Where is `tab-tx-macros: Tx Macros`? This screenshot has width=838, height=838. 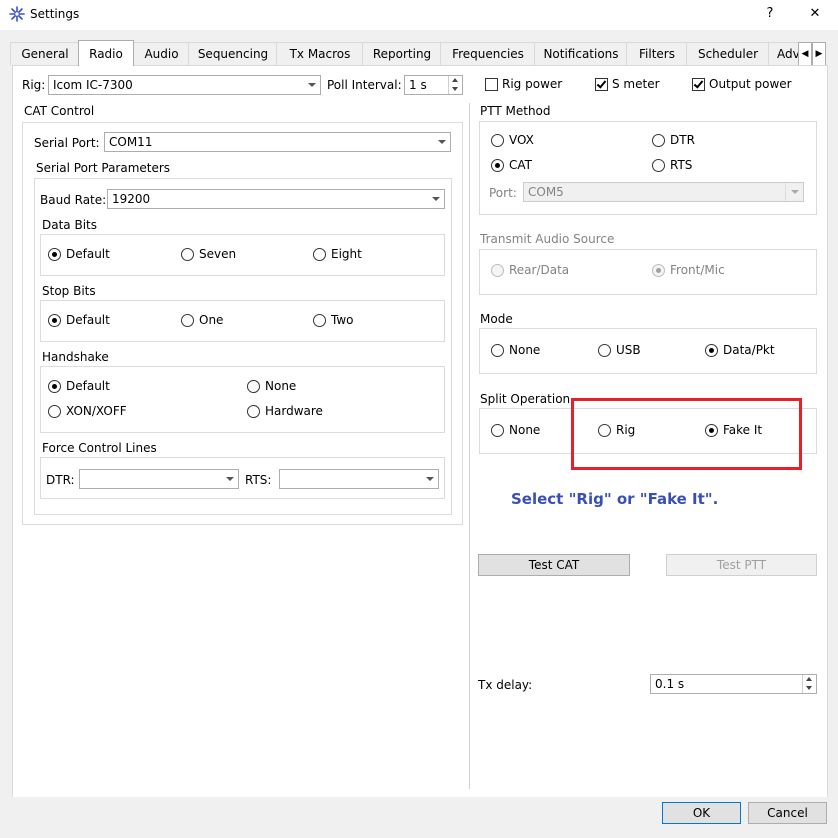 tab-tx-macros: Tx Macros is located at coordinates (320, 53).